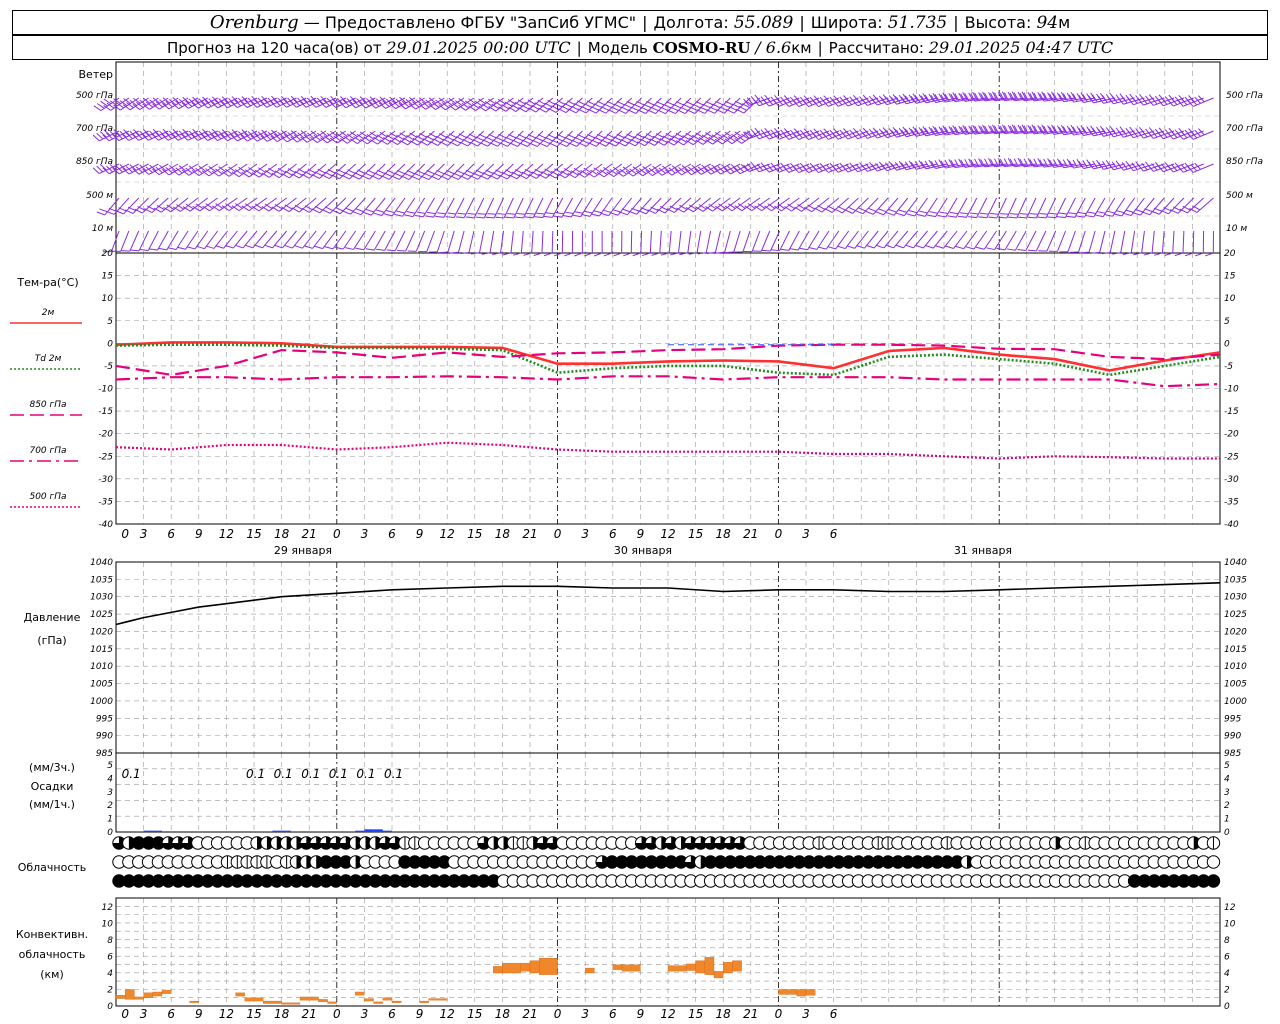 The height and width of the screenshot is (1024, 1280). I want to click on precip-y-tick: 1, so click(110, 820).